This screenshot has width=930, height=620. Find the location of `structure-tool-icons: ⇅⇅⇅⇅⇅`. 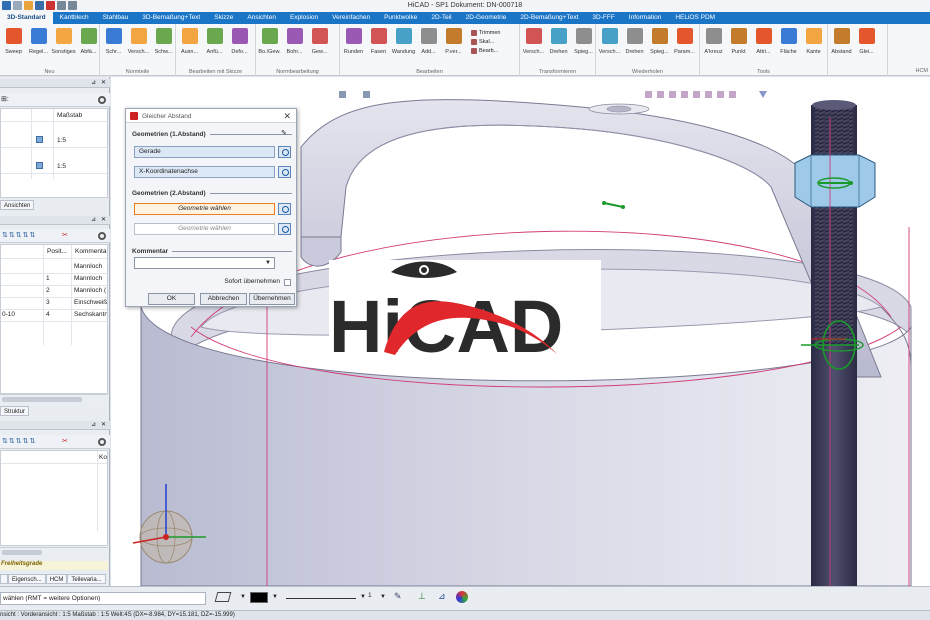

structure-tool-icons: ⇅⇅⇅⇅⇅ is located at coordinates (19, 235).